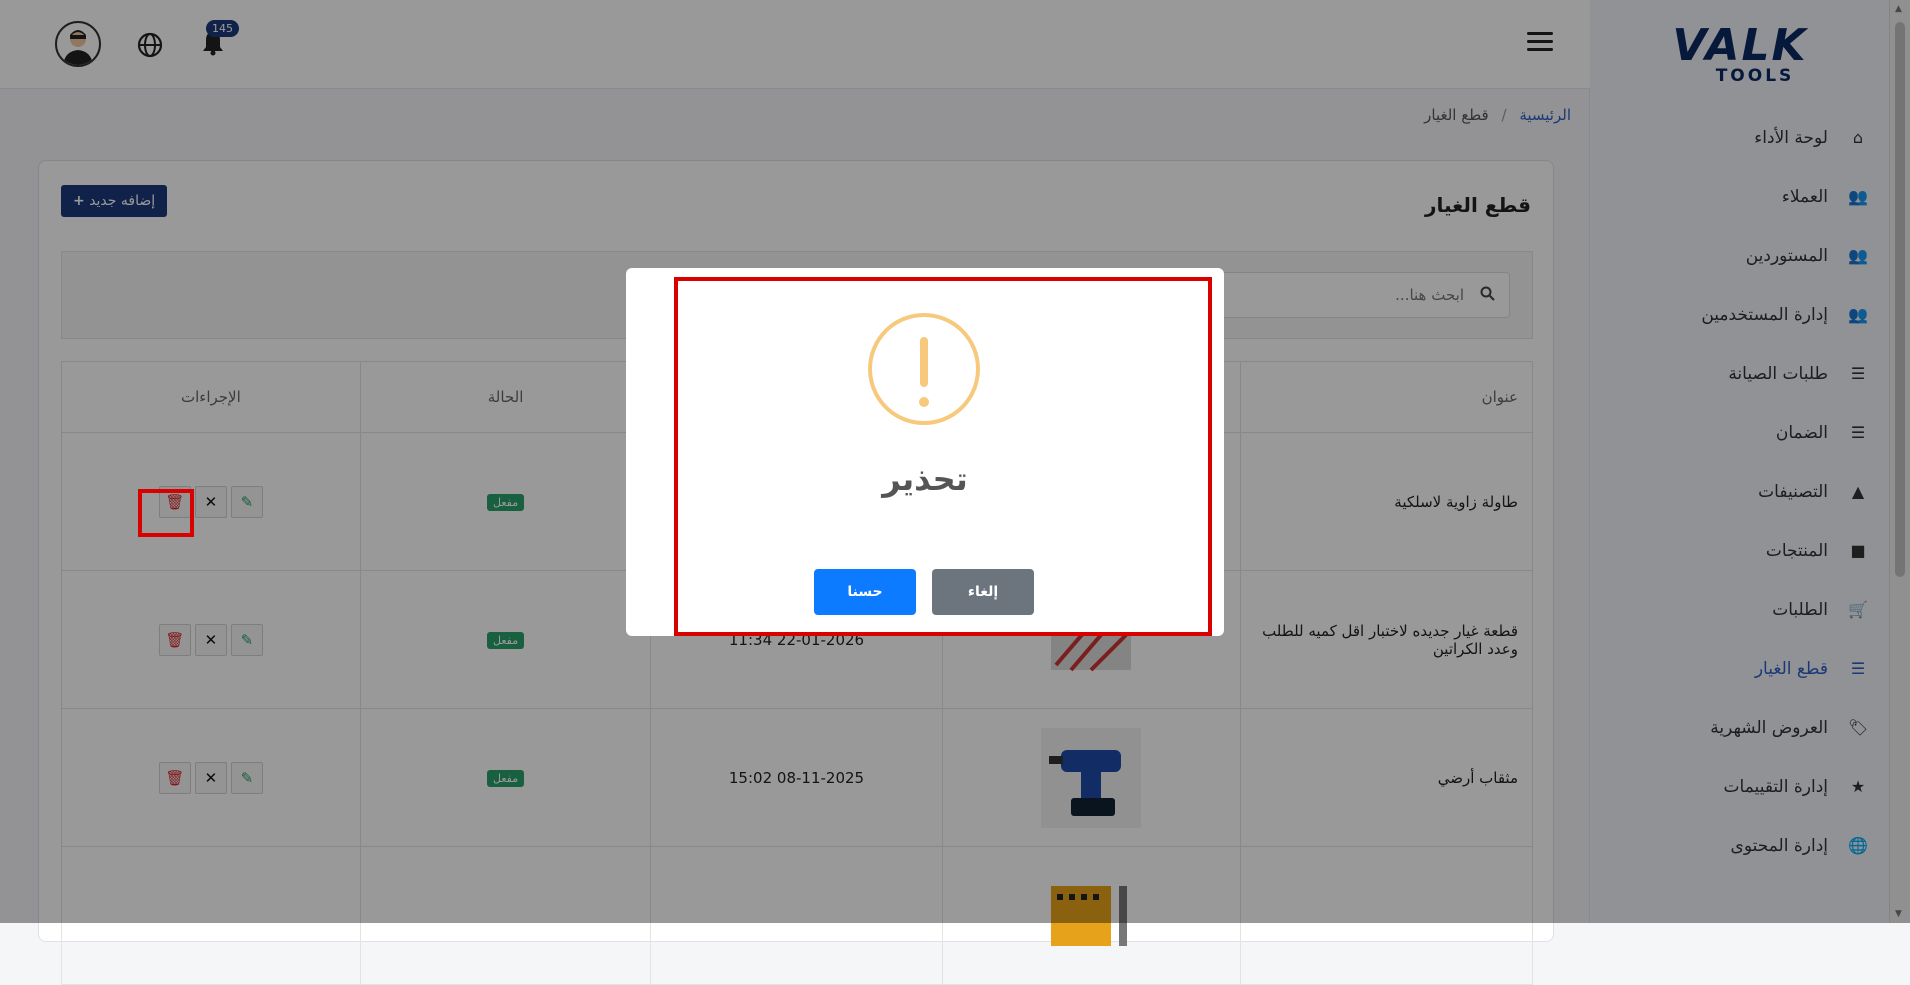 Image resolution: width=1910 pixels, height=985 pixels. What do you see at coordinates (943, 456) in the screenshot?
I see `highlight-dialog` at bounding box center [943, 456].